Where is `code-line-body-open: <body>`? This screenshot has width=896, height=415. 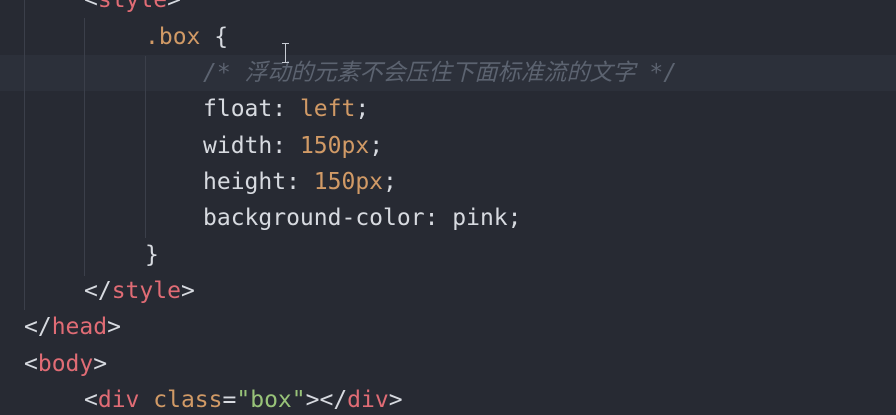
code-line-body-open: <body> is located at coordinates (65, 364).